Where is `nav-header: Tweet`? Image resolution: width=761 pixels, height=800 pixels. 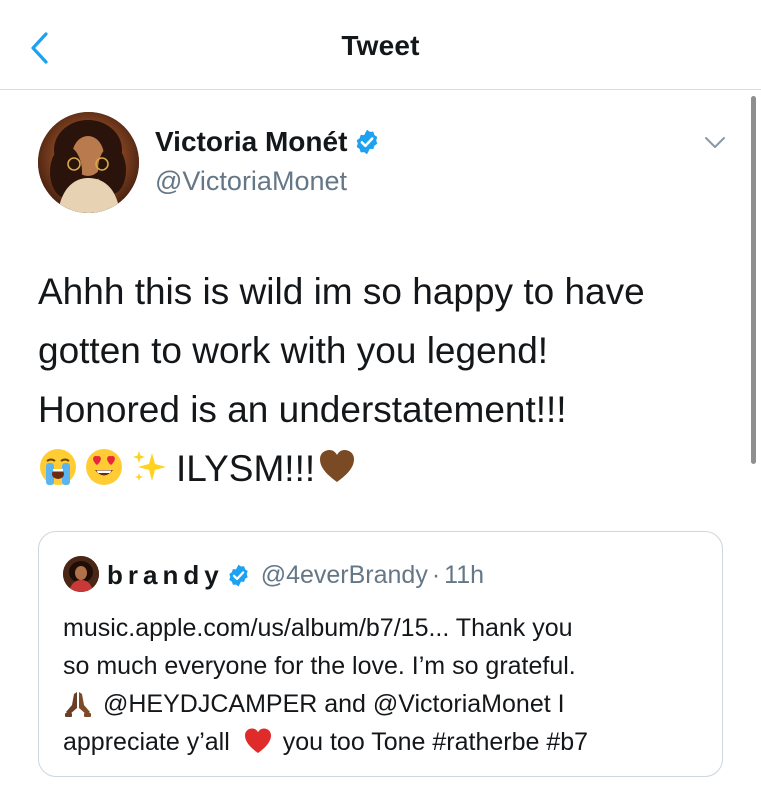
nav-header: Tweet is located at coordinates (380, 45).